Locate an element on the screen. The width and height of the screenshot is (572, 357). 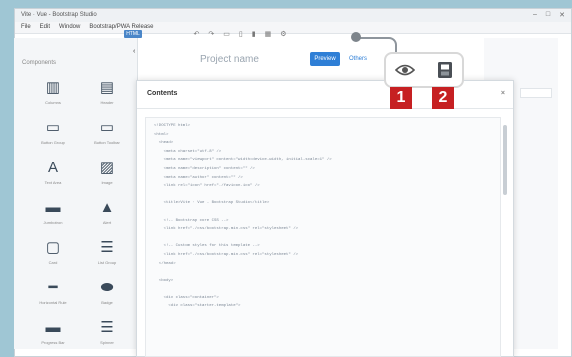
component-item: ▭ Button Toolbar is located at coordinates (107, 135).